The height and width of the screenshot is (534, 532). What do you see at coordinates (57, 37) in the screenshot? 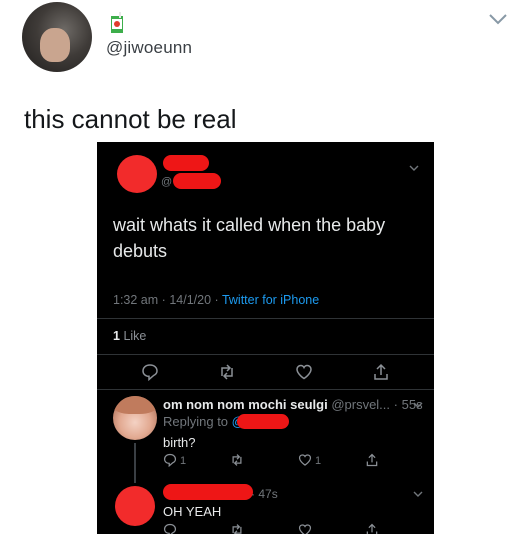
I see `outer-avatar` at bounding box center [57, 37].